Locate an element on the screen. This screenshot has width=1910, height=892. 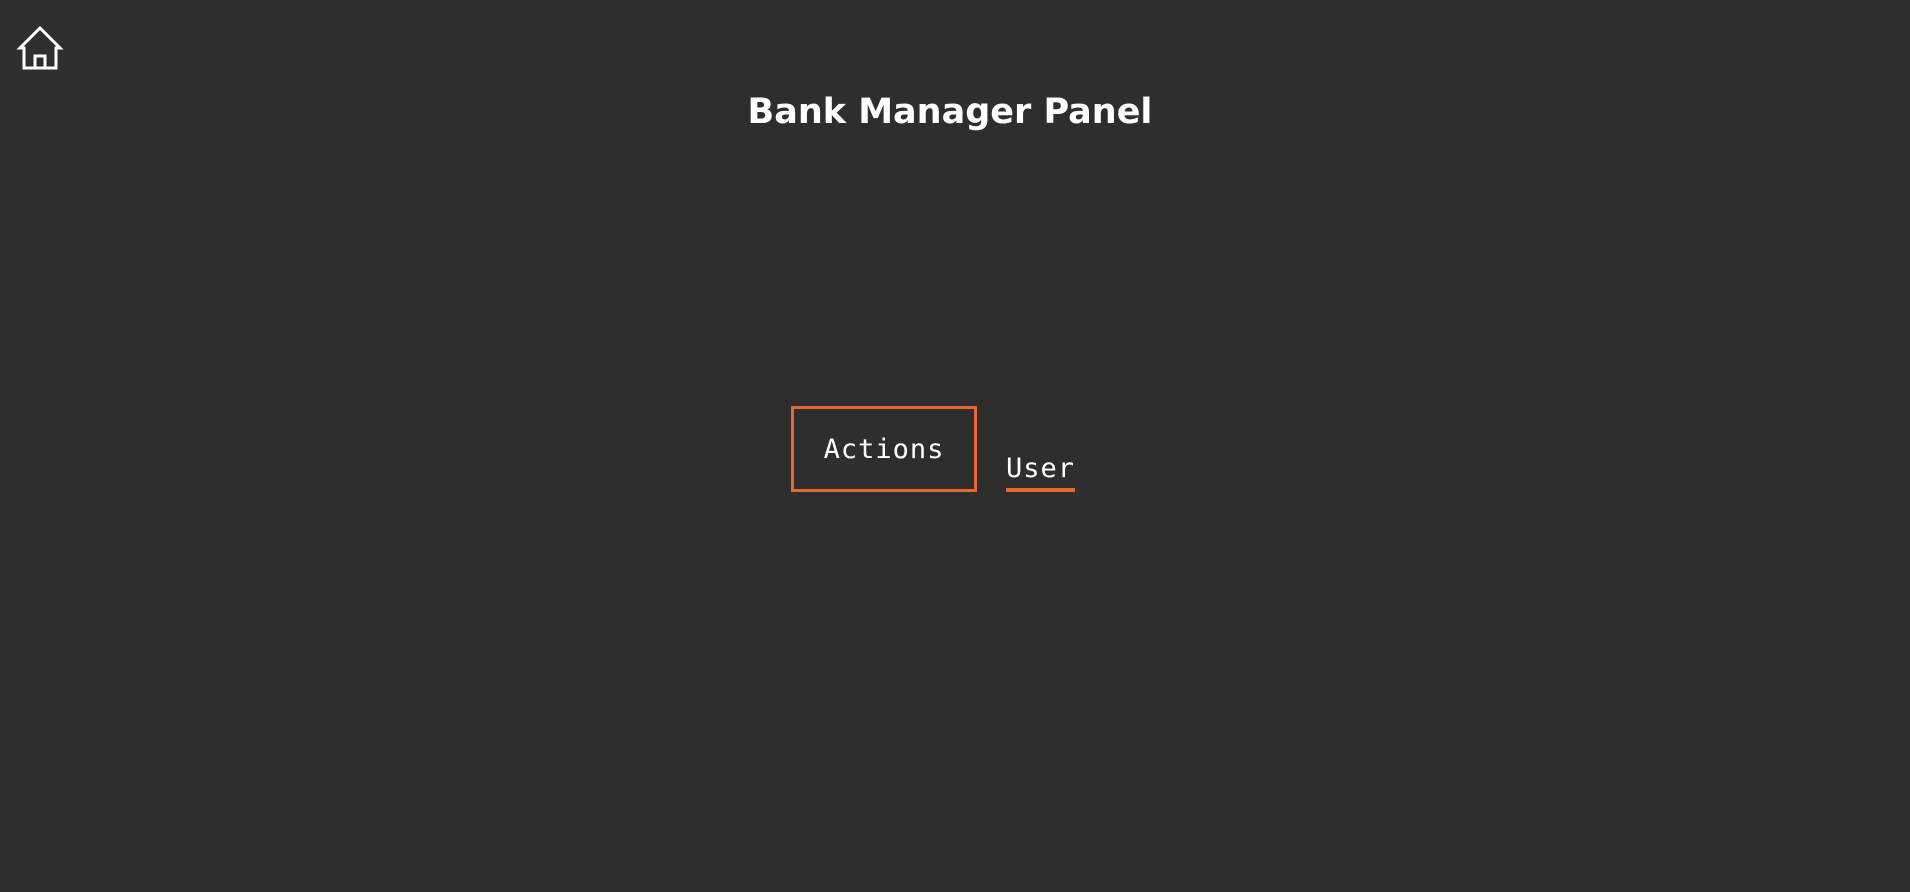
home-link is located at coordinates (40, 48).